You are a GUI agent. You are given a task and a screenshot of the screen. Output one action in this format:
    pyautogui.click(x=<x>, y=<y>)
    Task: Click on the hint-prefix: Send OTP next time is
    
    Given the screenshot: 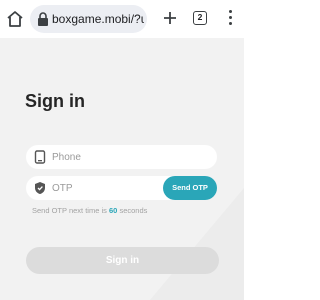 What is the action you would take?
    pyautogui.click(x=69, y=210)
    